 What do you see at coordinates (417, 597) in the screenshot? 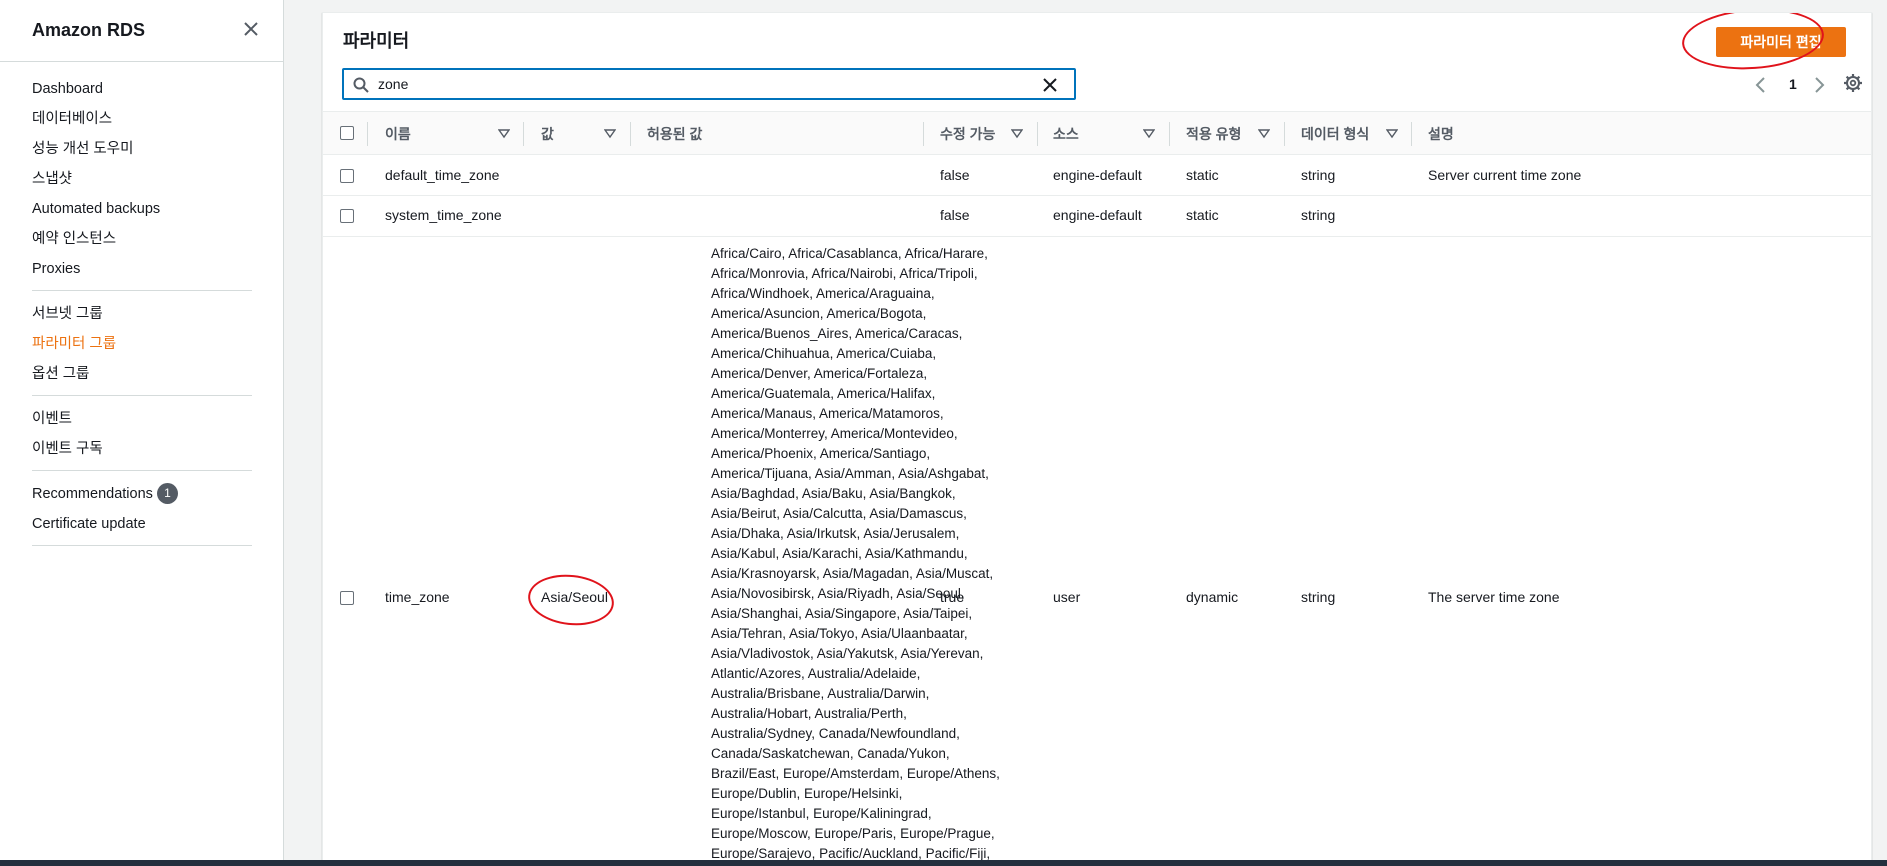
I see `cell-name: time_zone` at bounding box center [417, 597].